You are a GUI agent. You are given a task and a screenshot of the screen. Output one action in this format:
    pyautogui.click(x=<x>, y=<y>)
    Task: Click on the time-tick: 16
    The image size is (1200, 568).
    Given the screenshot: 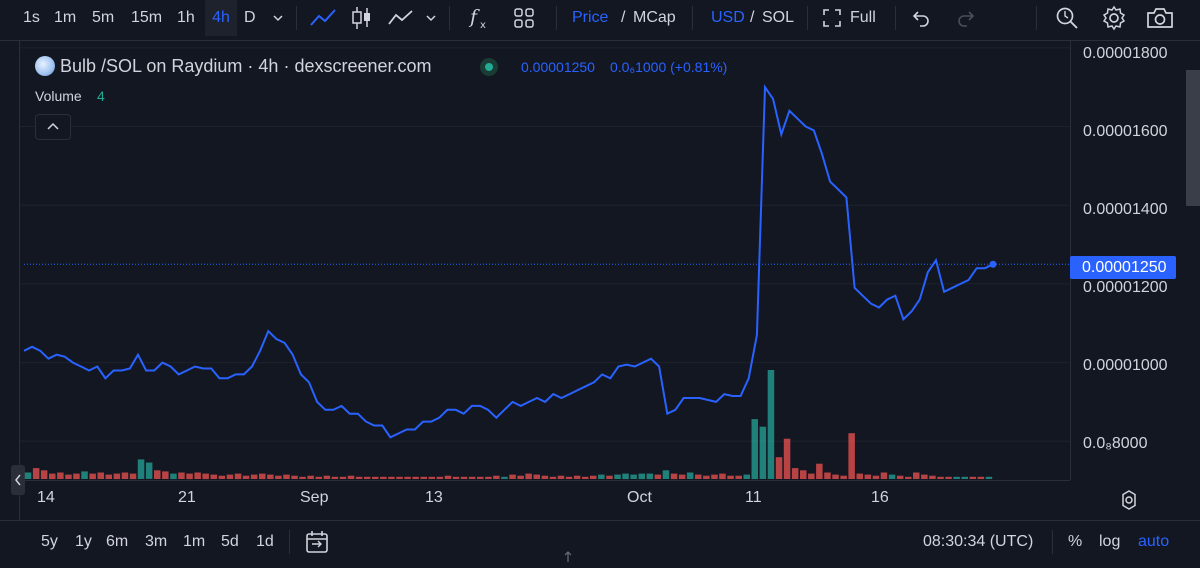 What is the action you would take?
    pyautogui.click(x=880, y=497)
    